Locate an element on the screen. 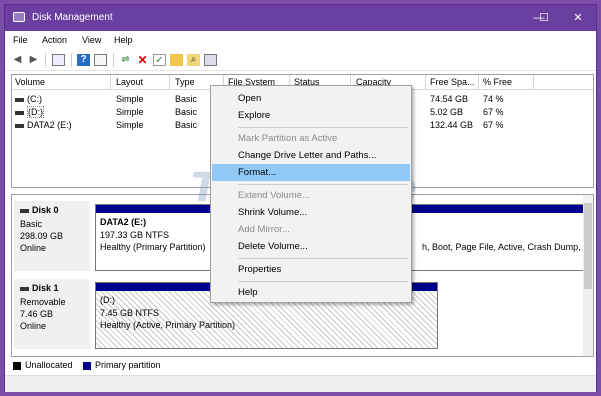 The height and width of the screenshot is (396, 601). title-bar: Disk Management — ☐ ✕ is located at coordinates (300, 18).